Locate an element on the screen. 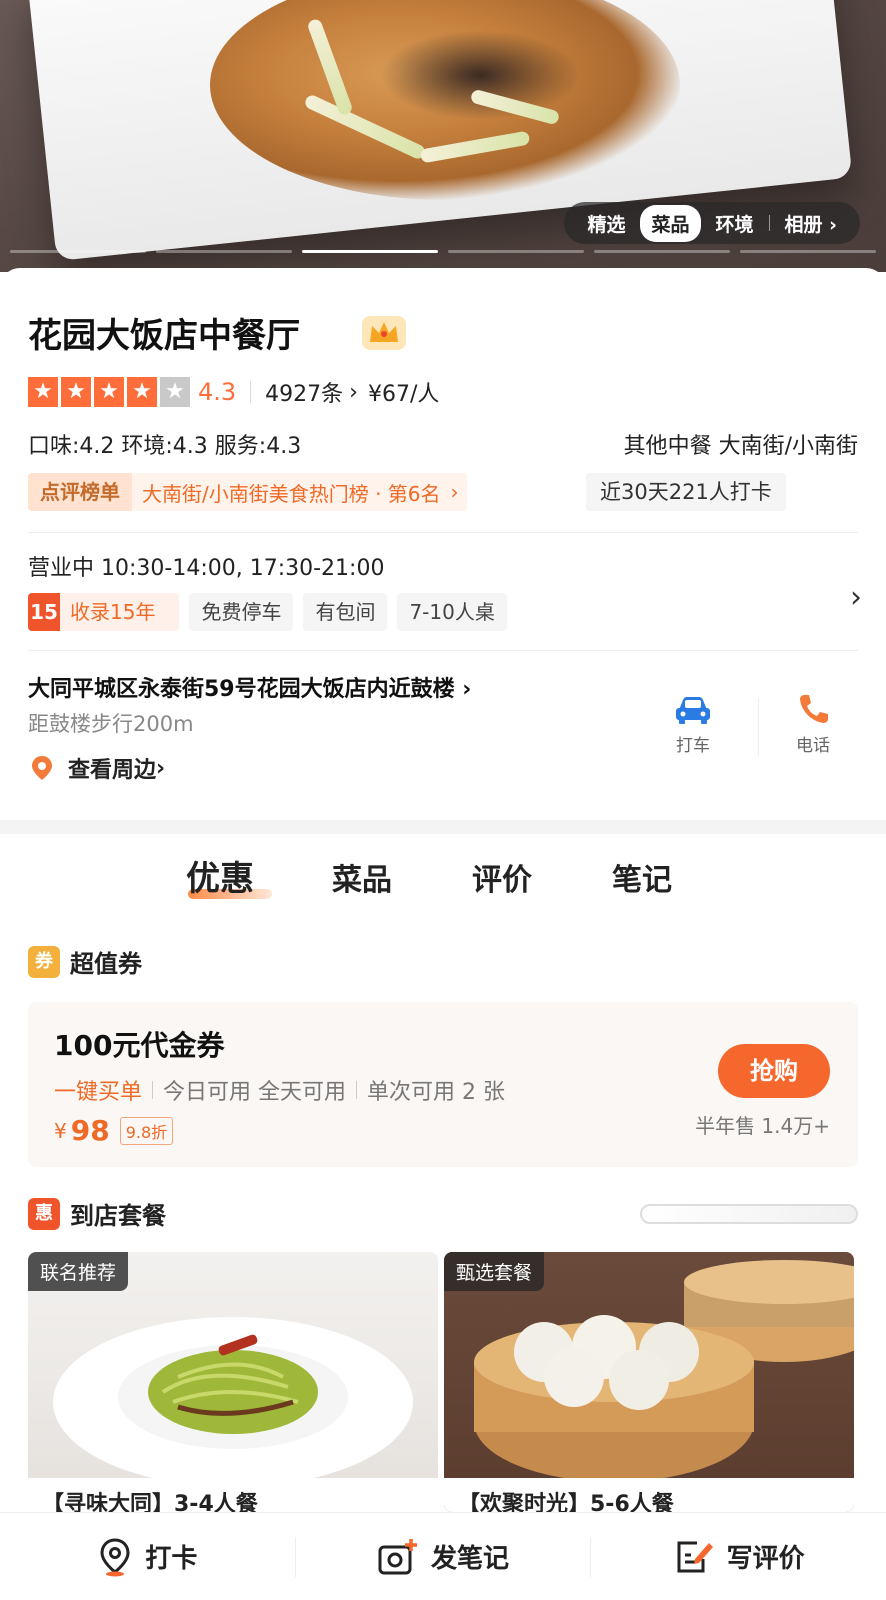 The image size is (886, 1600). hero-tab-dishes: 菜品 is located at coordinates (670, 223).